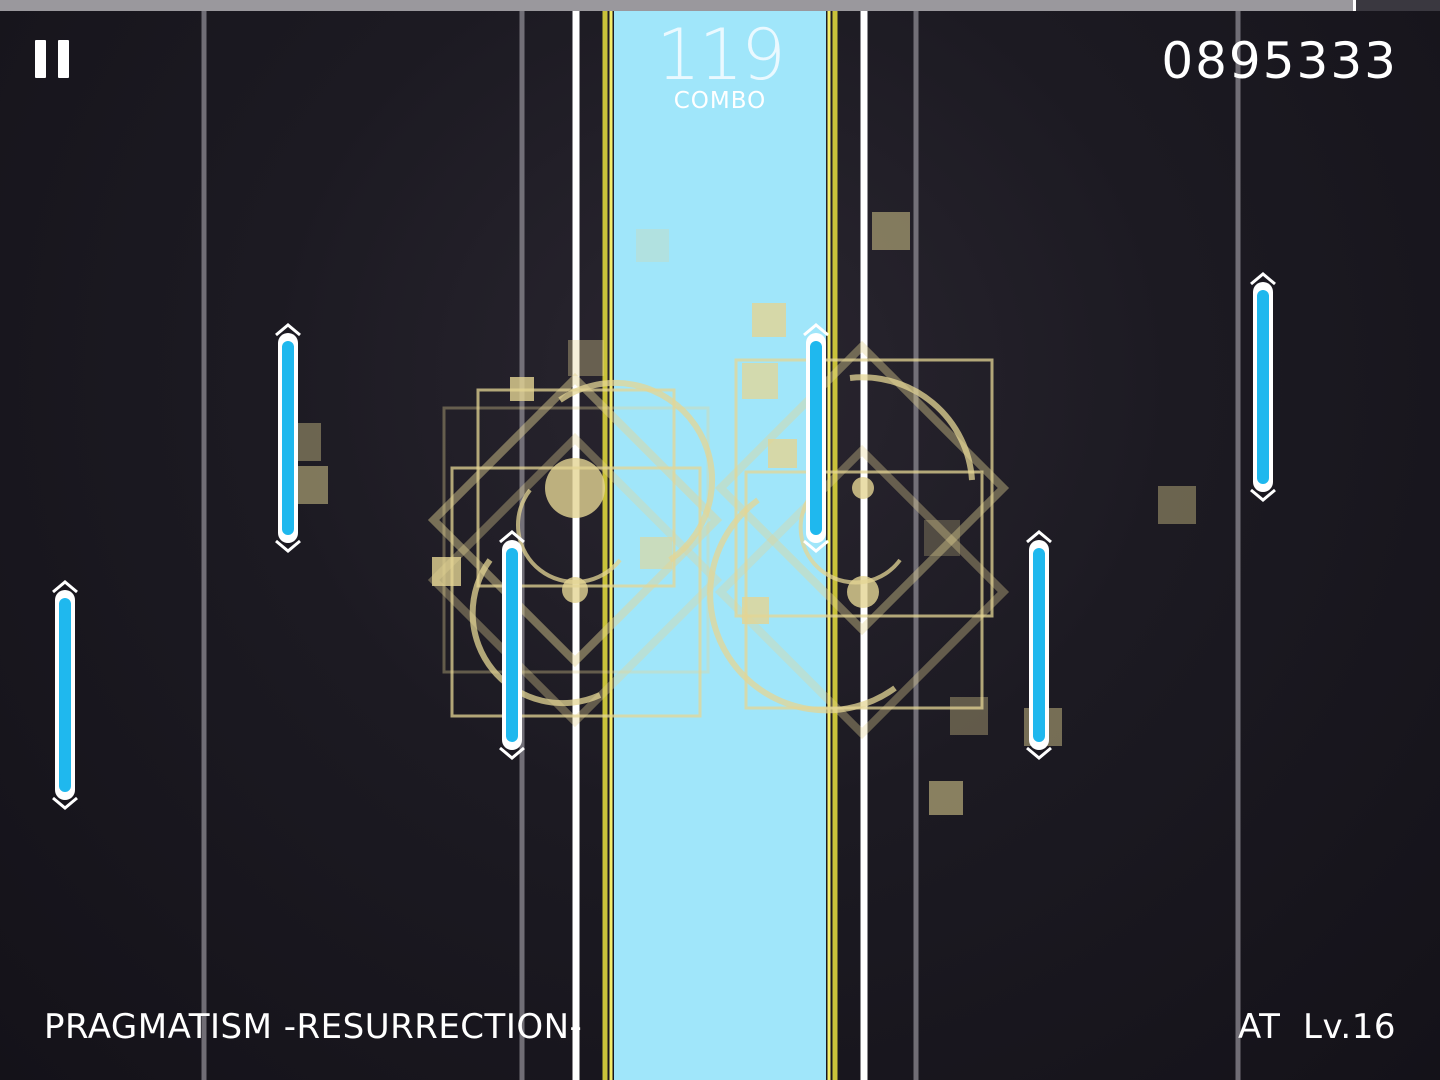 The image size is (1440, 1080). I want to click on difficulty-level: AT Lv.16, so click(1317, 1027).